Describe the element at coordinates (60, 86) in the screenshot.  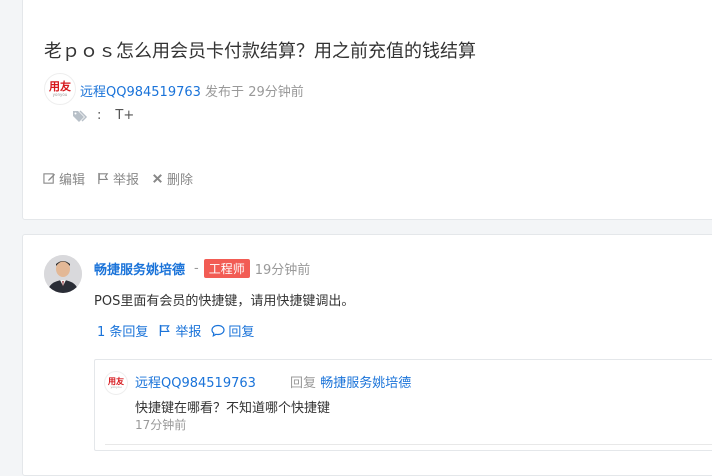
I see `yonyou-logo-text: 用友` at that location.